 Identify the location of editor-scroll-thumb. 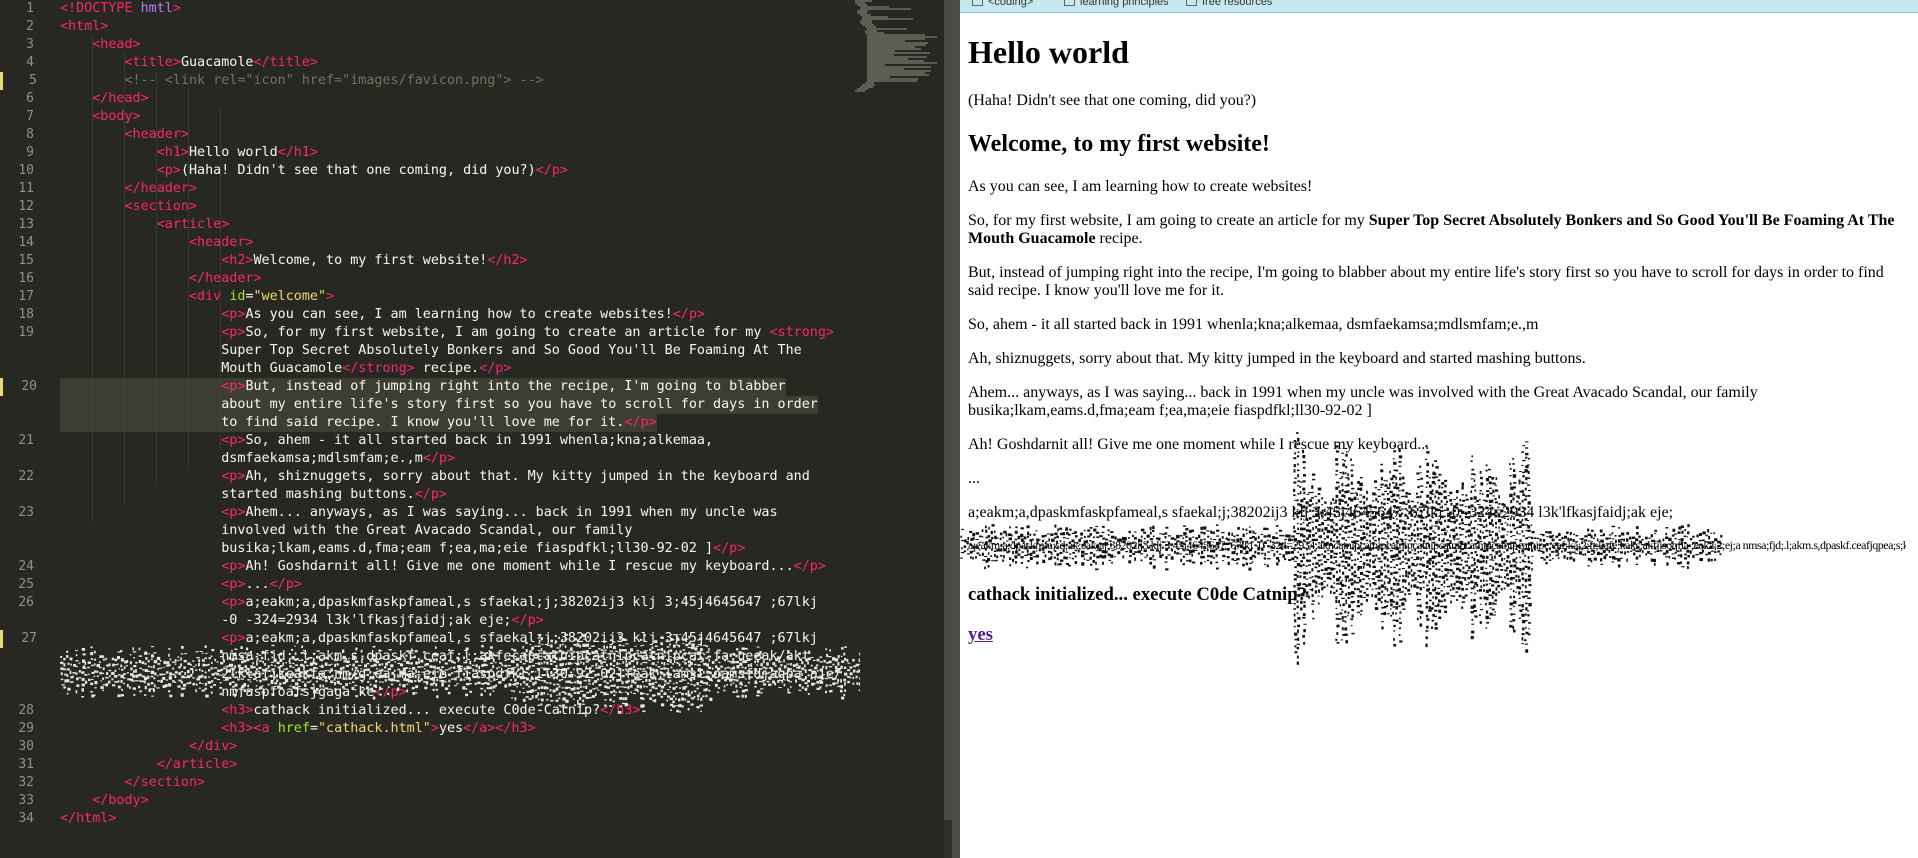
(948, 410).